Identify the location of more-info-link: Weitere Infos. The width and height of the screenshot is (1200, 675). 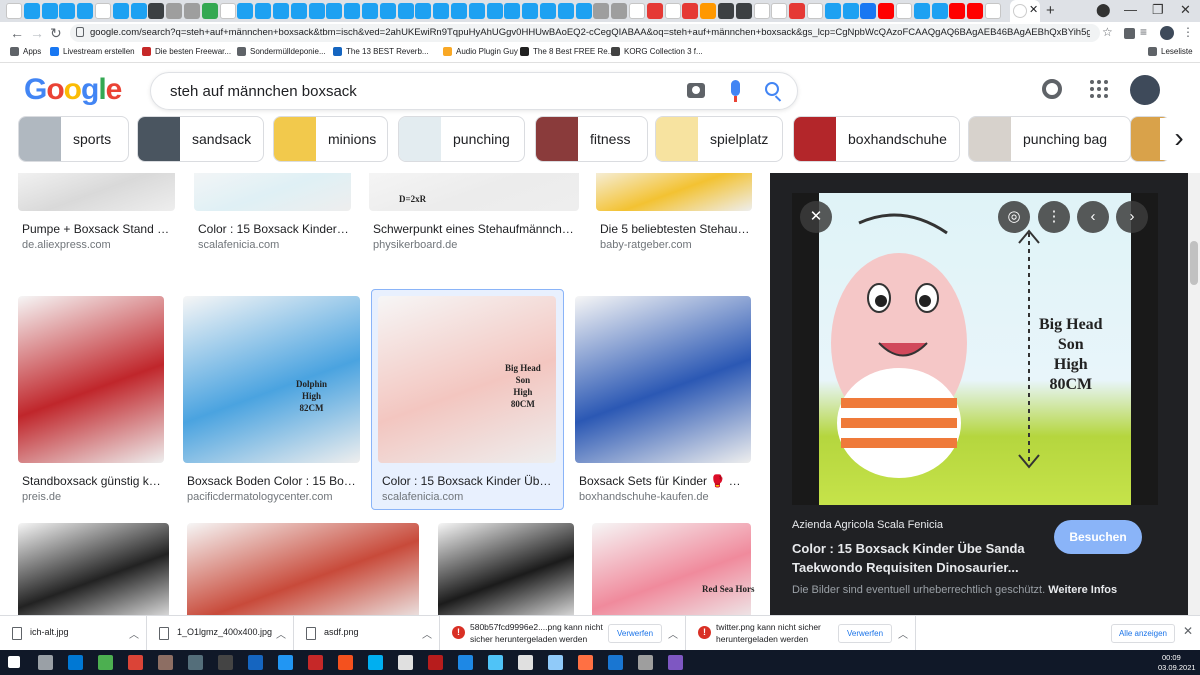
(1082, 590).